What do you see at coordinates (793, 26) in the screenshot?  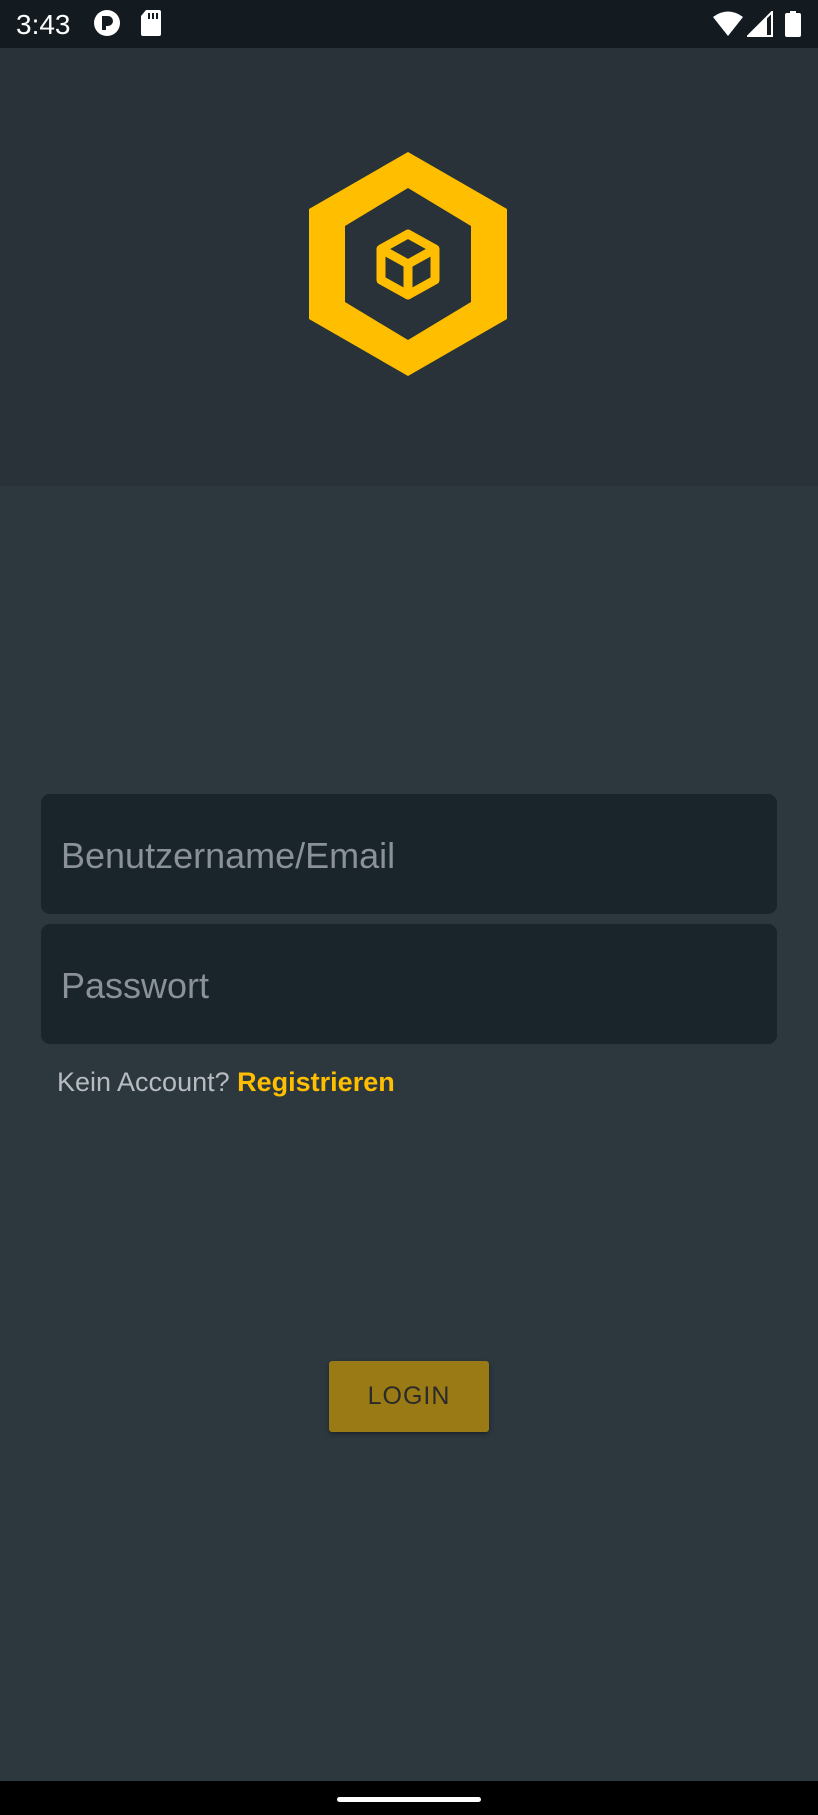 I see `battery-icon` at bounding box center [793, 26].